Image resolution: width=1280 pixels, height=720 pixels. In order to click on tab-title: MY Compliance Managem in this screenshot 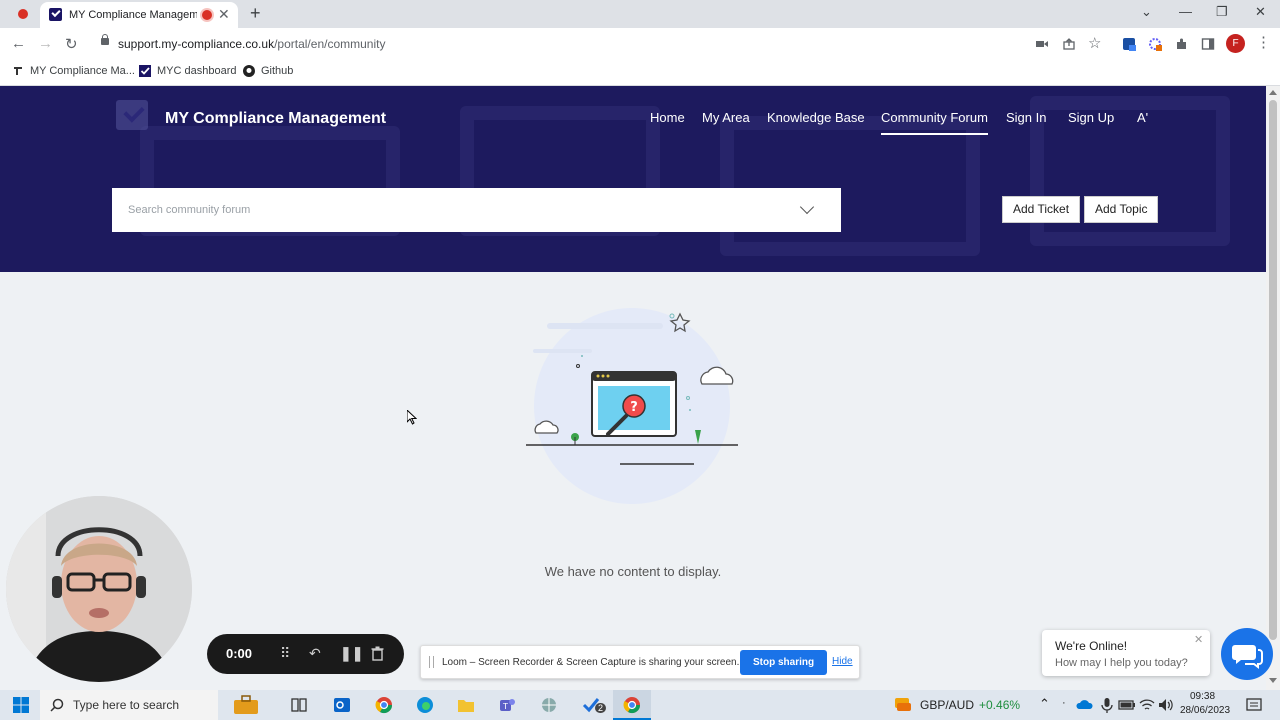, I will do `click(133, 15)`.